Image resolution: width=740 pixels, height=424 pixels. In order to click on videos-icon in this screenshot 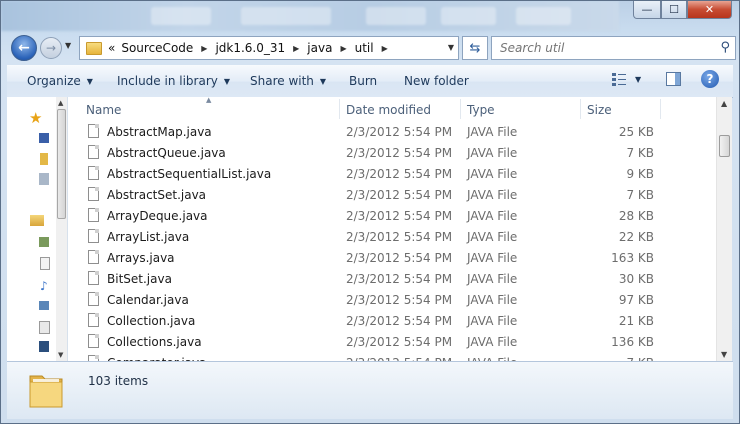, I will do `click(44, 346)`.